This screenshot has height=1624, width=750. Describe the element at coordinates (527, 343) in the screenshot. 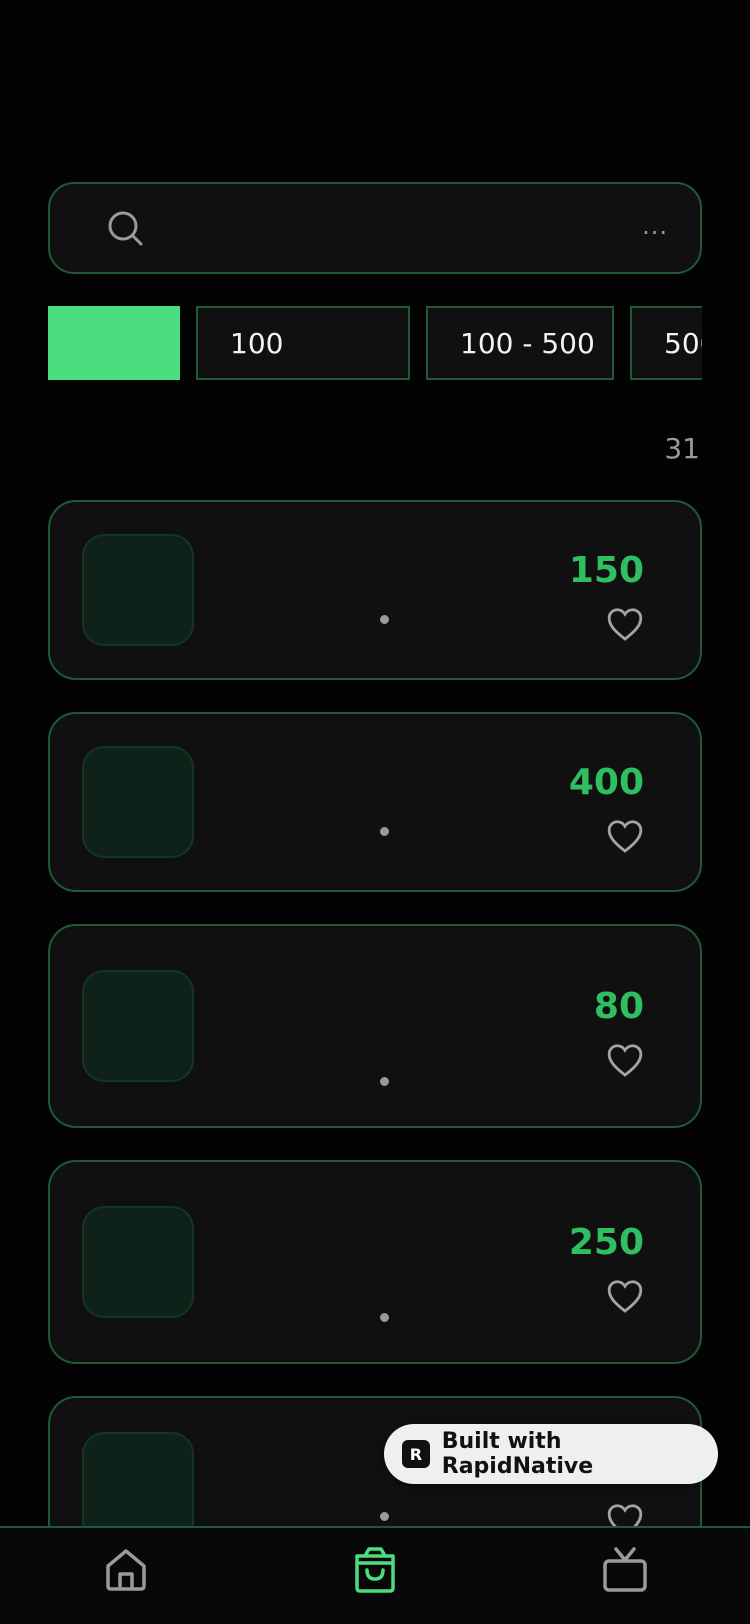

I see `filter-chip-label: 100 - 500` at that location.